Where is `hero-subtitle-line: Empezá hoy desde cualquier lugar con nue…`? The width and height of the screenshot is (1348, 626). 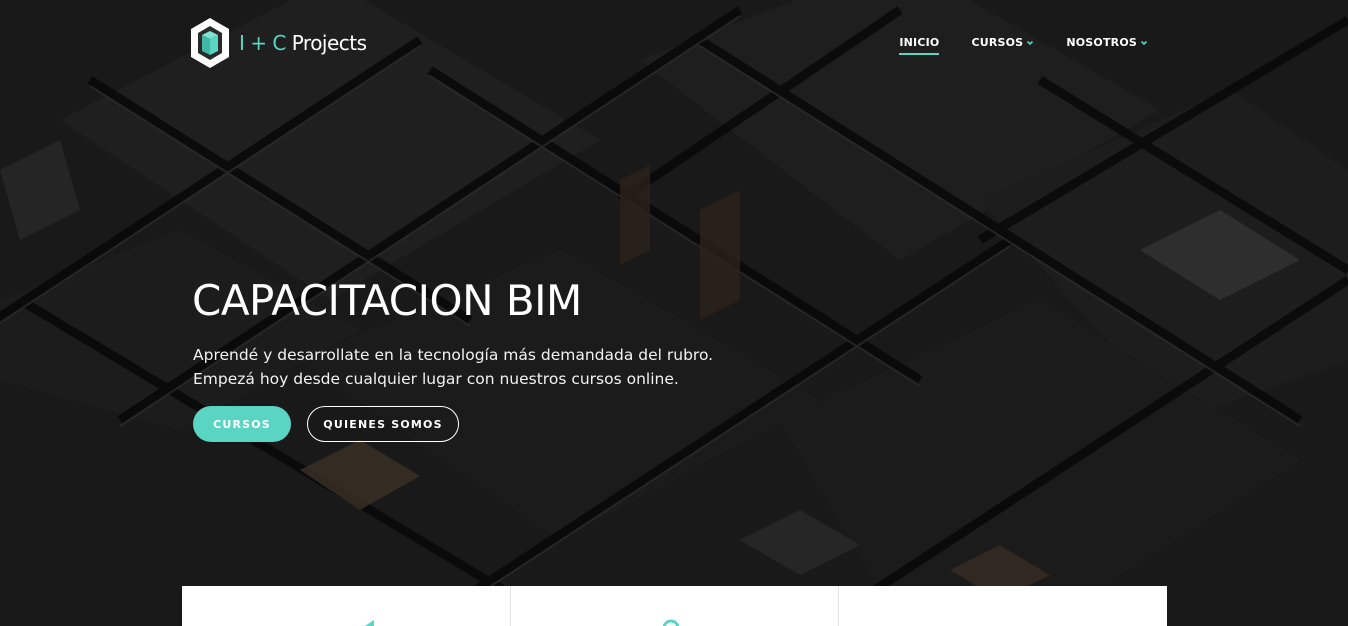 hero-subtitle-line: Empezá hoy desde cualquier lugar con nue… is located at coordinates (436, 379).